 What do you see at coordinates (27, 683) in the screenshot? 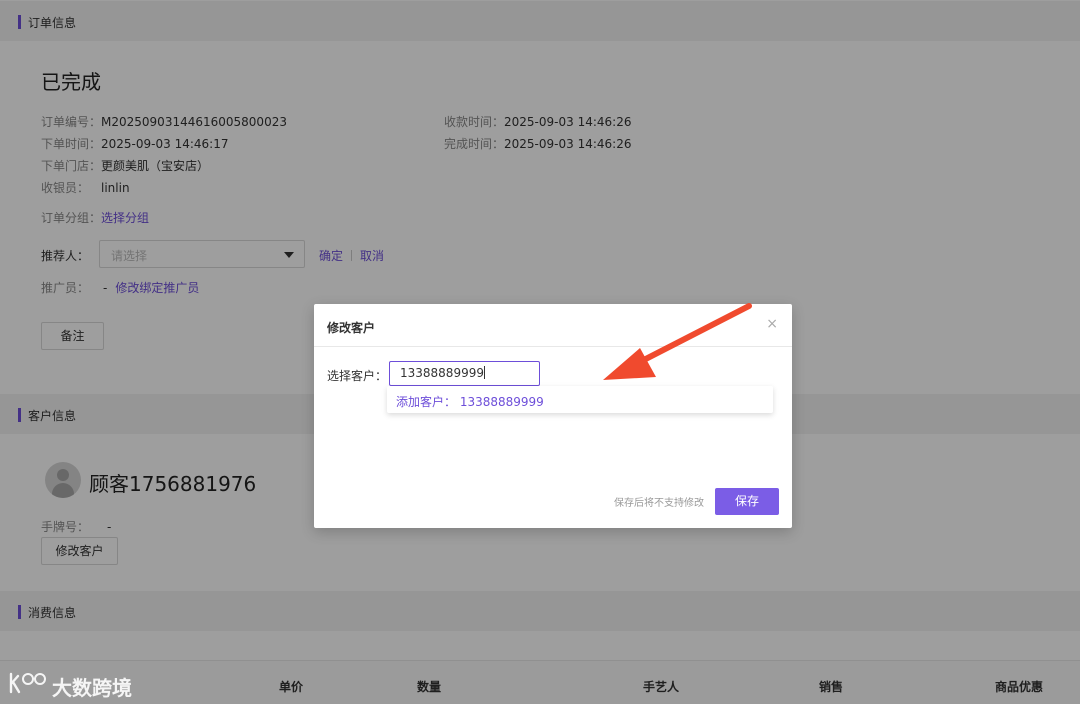
I see `watermark-logo-icon` at bounding box center [27, 683].